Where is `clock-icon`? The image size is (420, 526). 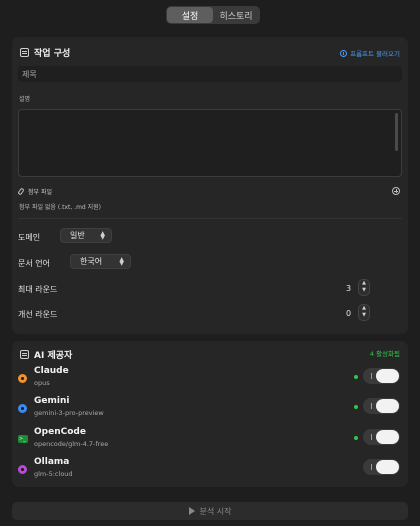
clock-icon is located at coordinates (344, 53).